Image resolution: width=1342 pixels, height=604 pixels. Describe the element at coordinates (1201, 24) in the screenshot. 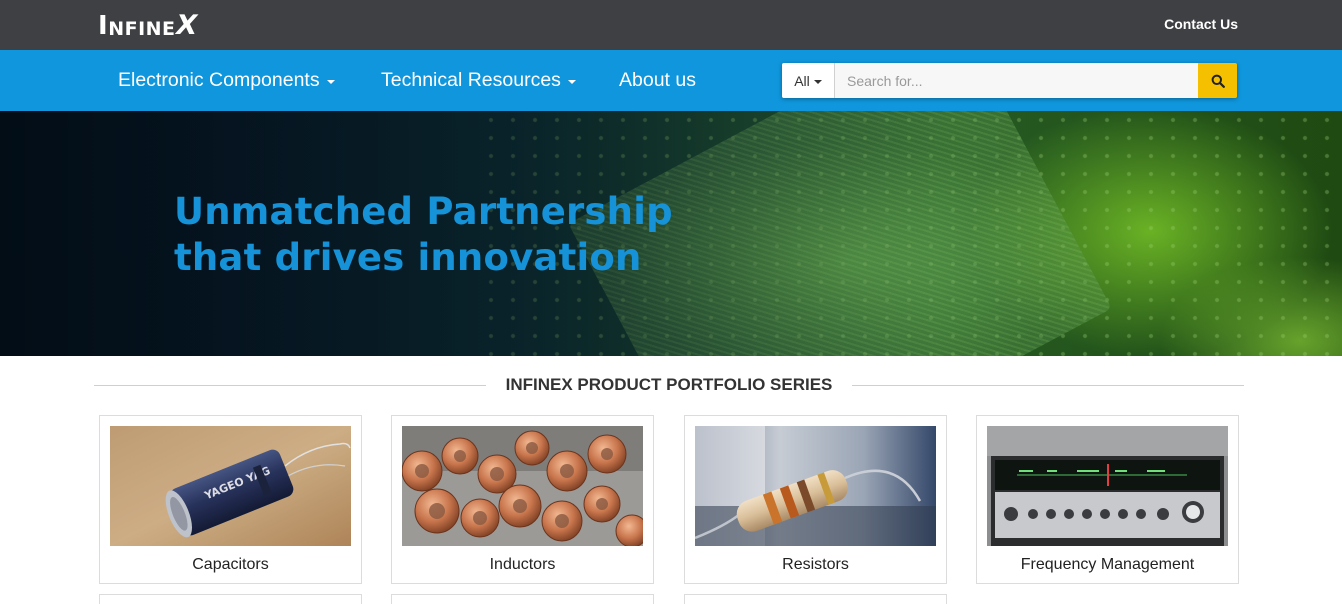

I see `contact-us-link: Contact Us` at that location.